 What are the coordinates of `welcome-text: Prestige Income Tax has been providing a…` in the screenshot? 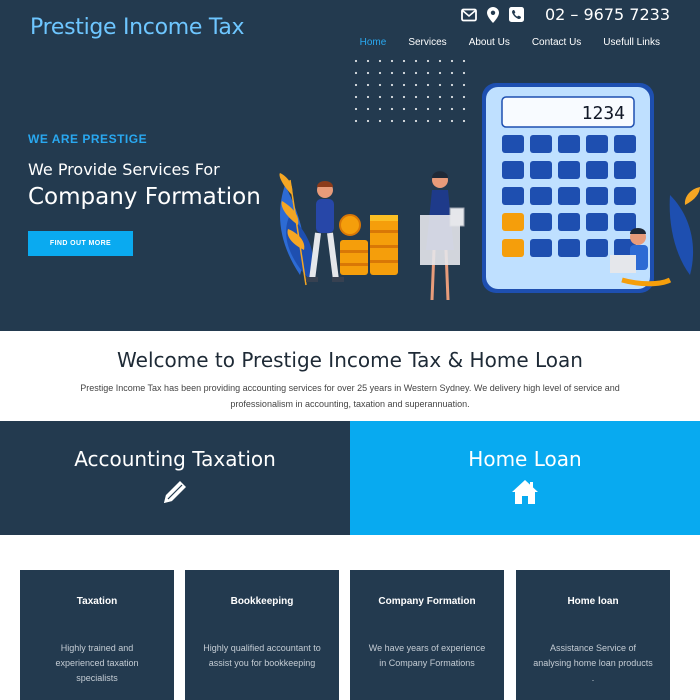 It's located at (350, 396).